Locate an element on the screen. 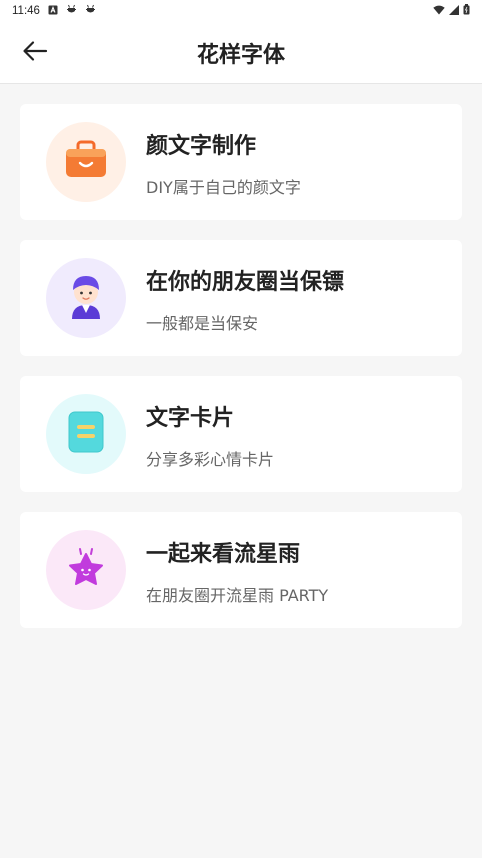 Image resolution: width=482 pixels, height=858 pixels. notification-a-icon is located at coordinates (53, 11).